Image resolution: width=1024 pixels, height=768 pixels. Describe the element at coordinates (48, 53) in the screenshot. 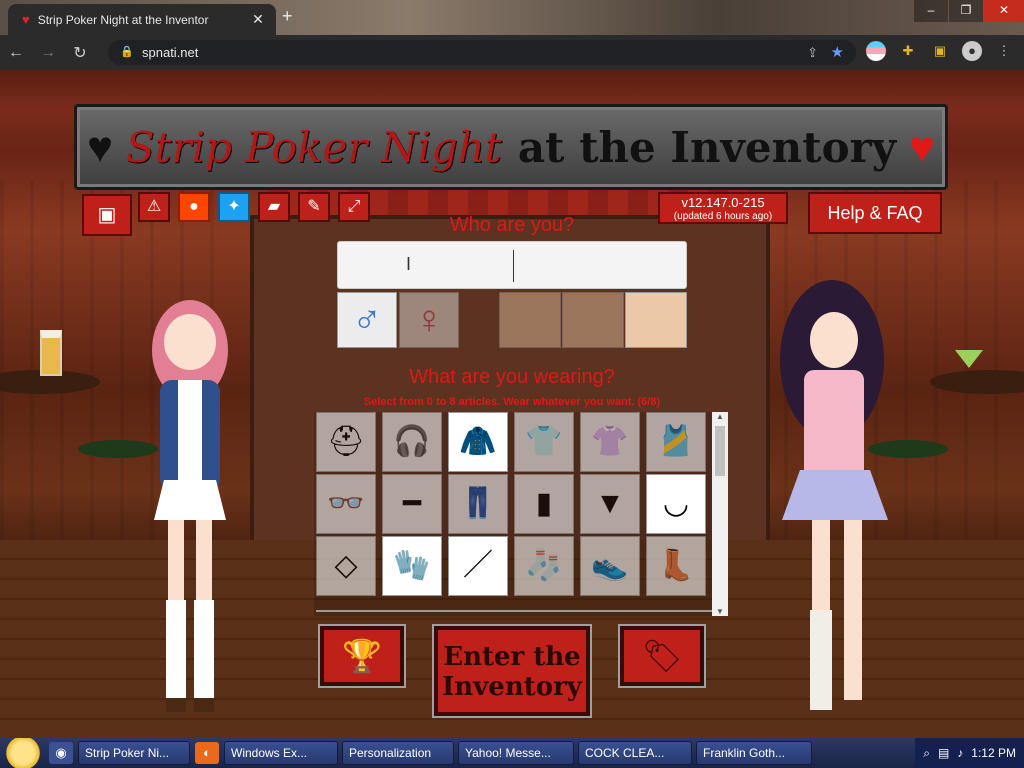

I see `forward-icon: →` at that location.